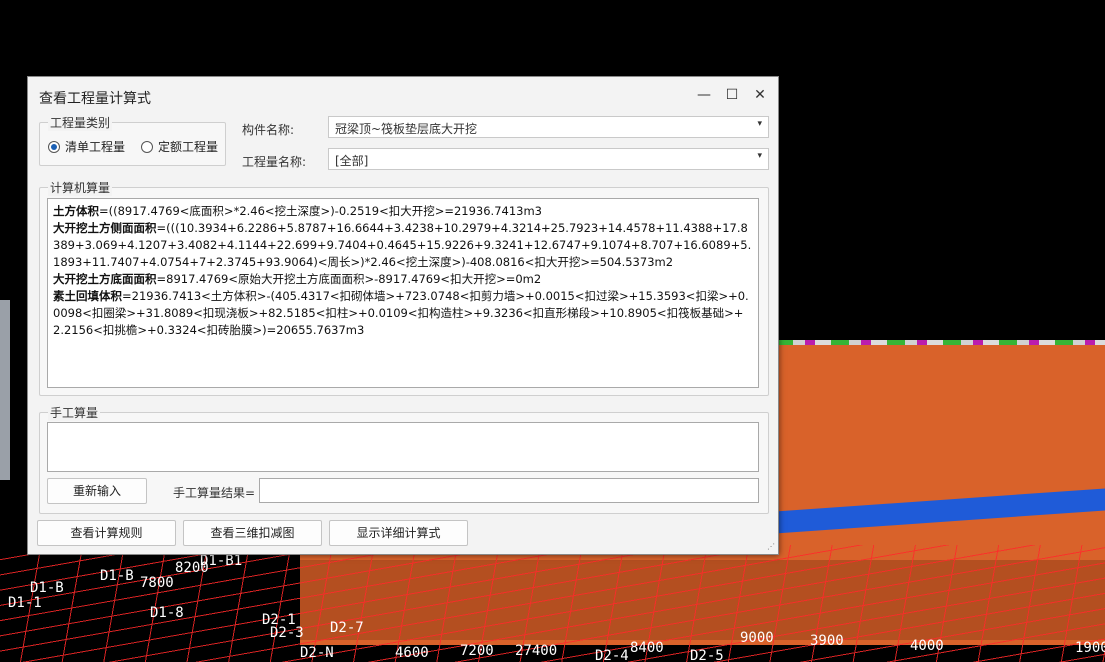  Describe the element at coordinates (612, 655) in the screenshot. I see `axis-label: D2-4` at that location.